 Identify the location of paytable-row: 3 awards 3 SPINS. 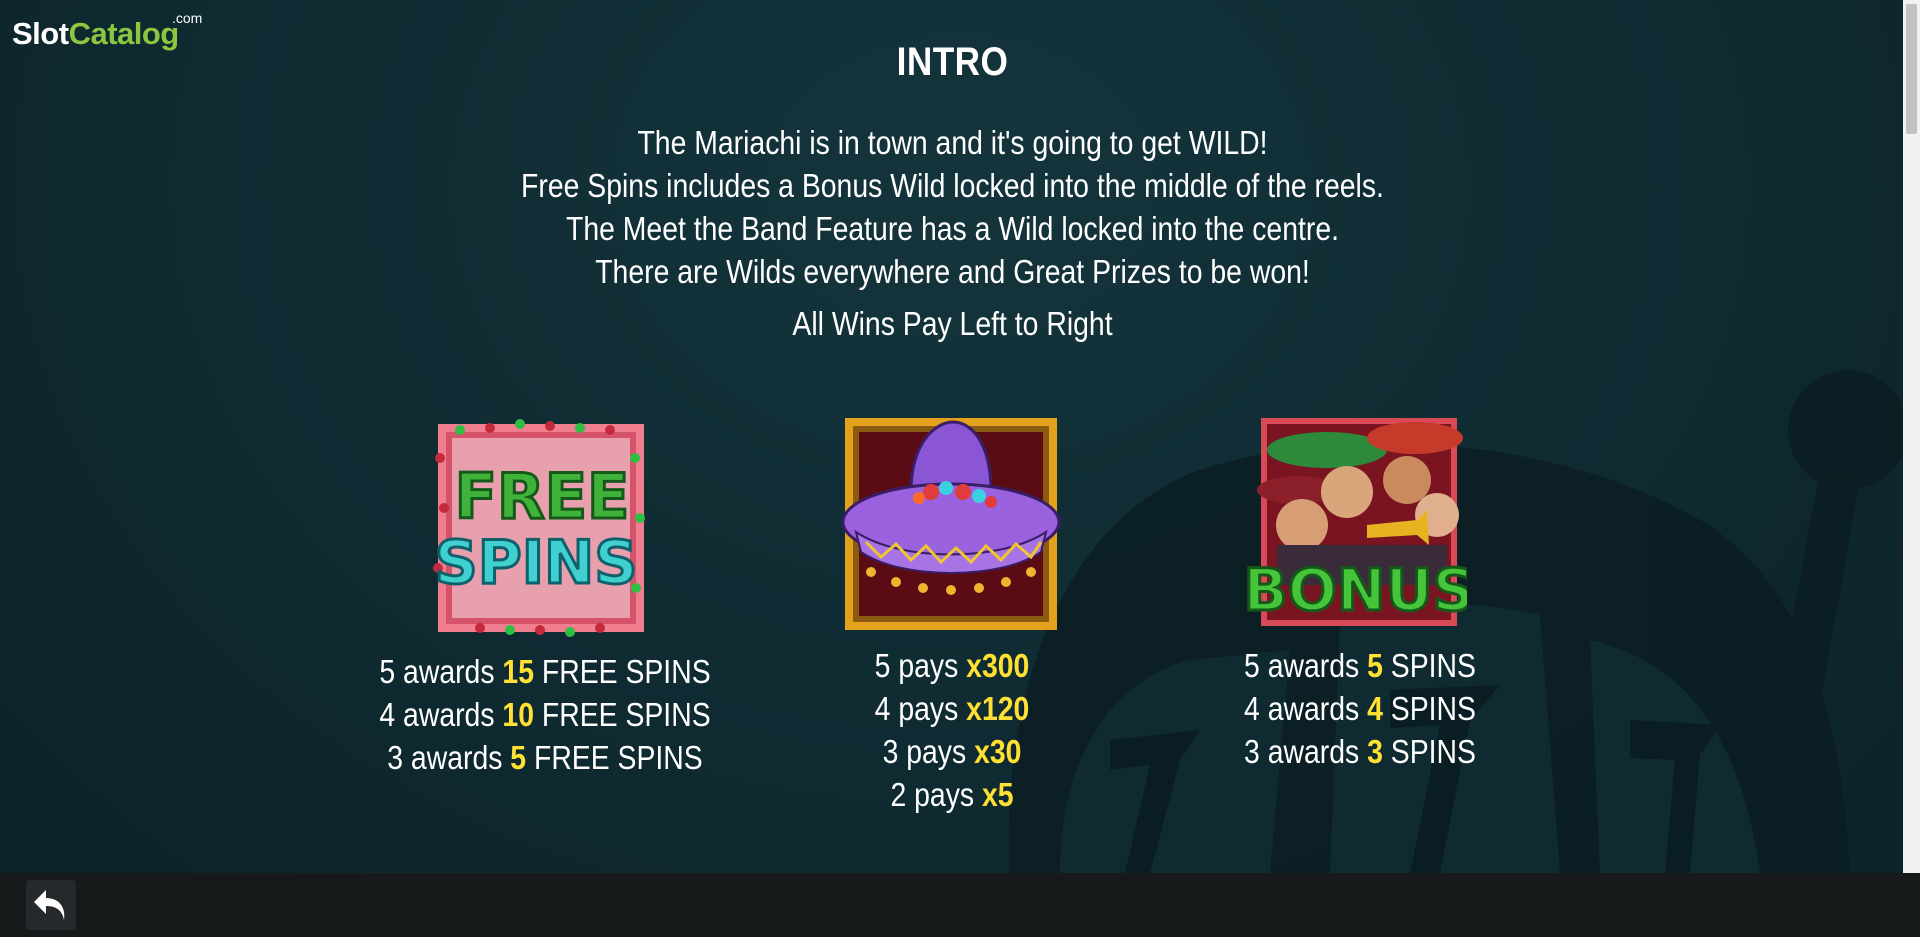
(1360, 751).